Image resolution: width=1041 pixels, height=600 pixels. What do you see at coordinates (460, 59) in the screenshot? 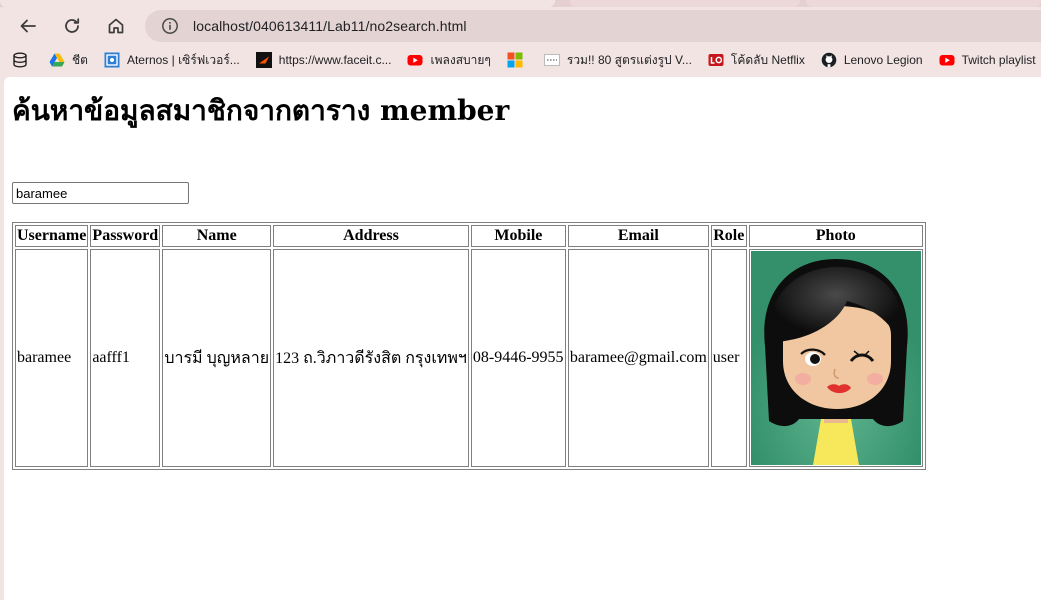
I see `bookmark-label: เพลงสบายๆ` at bounding box center [460, 59].